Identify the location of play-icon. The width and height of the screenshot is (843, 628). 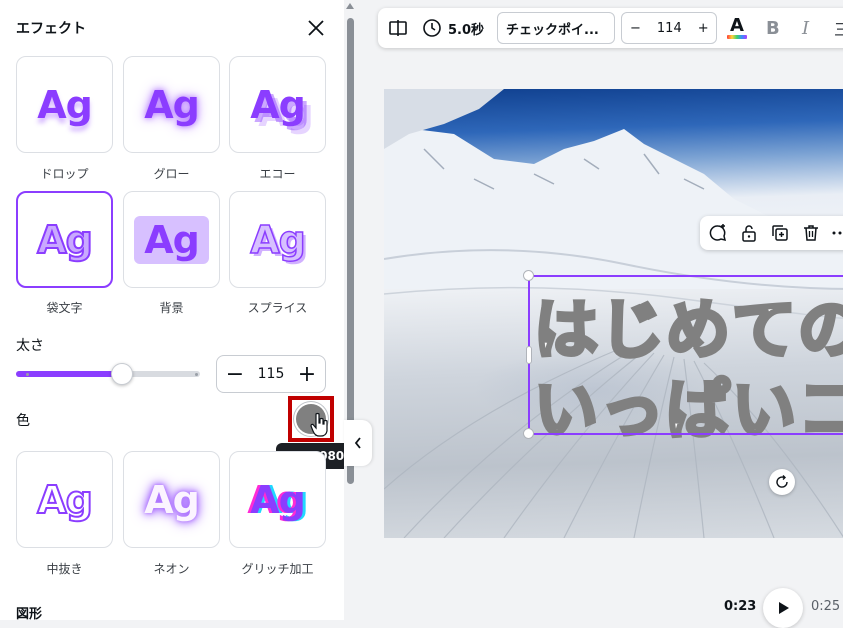
(784, 608).